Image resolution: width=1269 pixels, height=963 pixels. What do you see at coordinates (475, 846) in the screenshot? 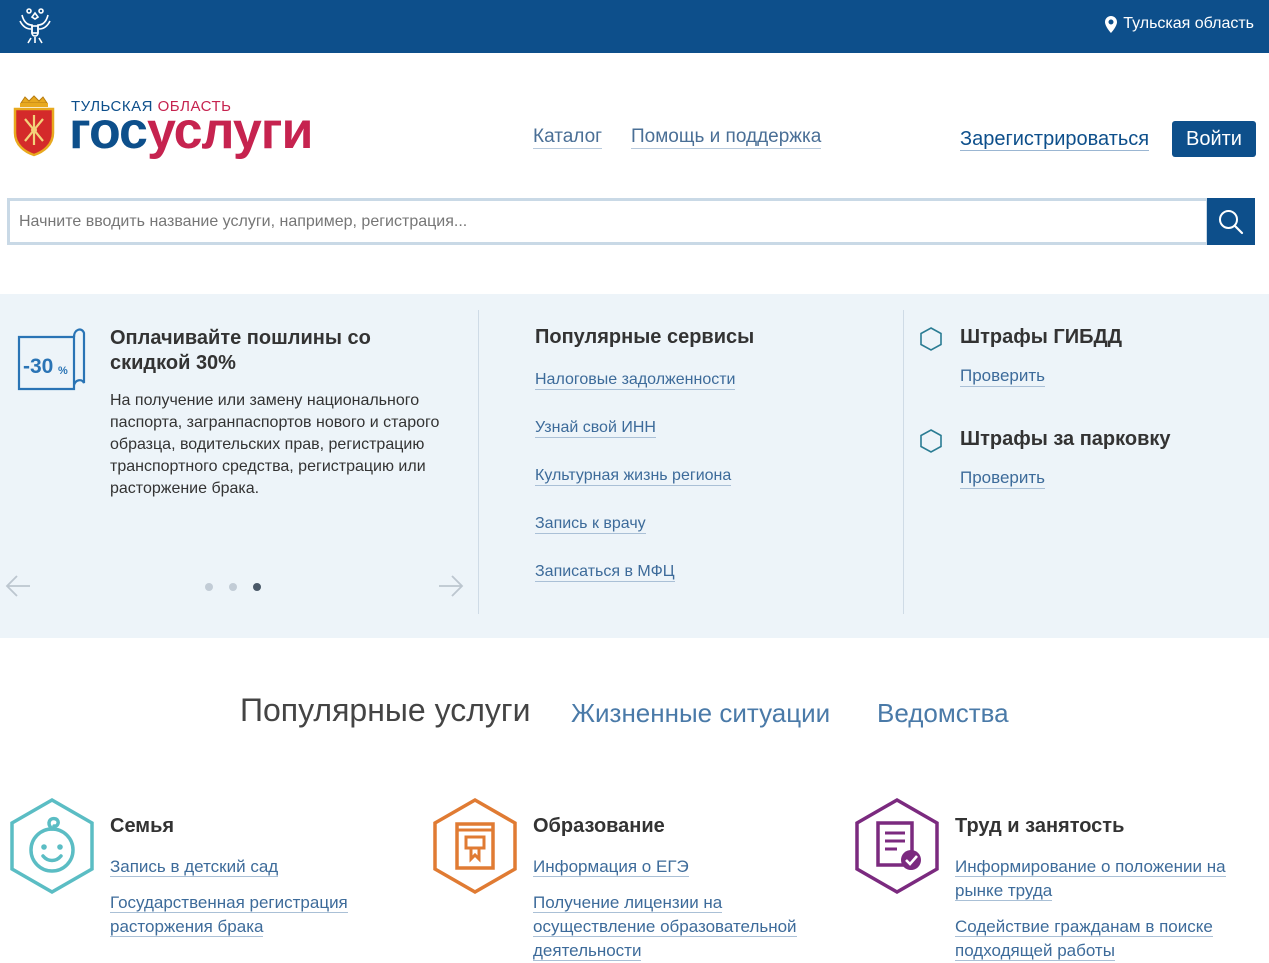
I see `book-icon` at bounding box center [475, 846].